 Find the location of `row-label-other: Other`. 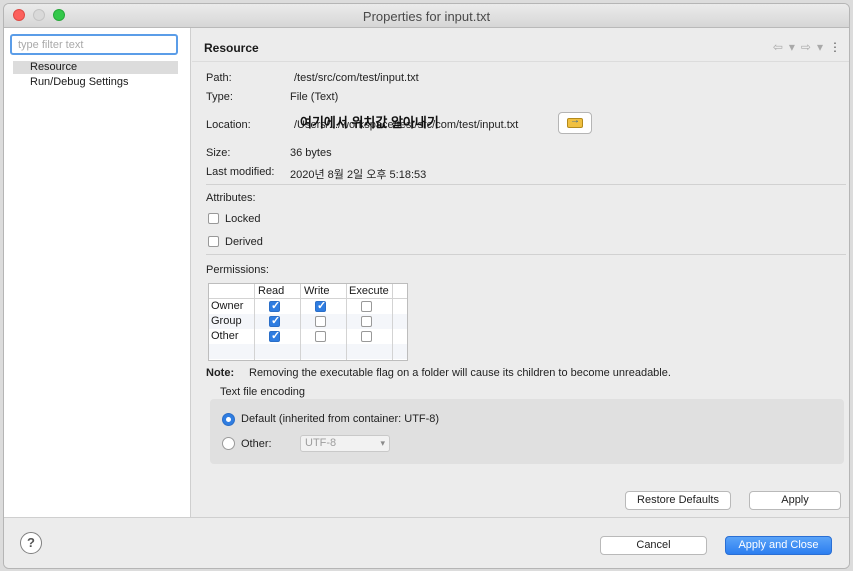

row-label-other: Other is located at coordinates (225, 336).